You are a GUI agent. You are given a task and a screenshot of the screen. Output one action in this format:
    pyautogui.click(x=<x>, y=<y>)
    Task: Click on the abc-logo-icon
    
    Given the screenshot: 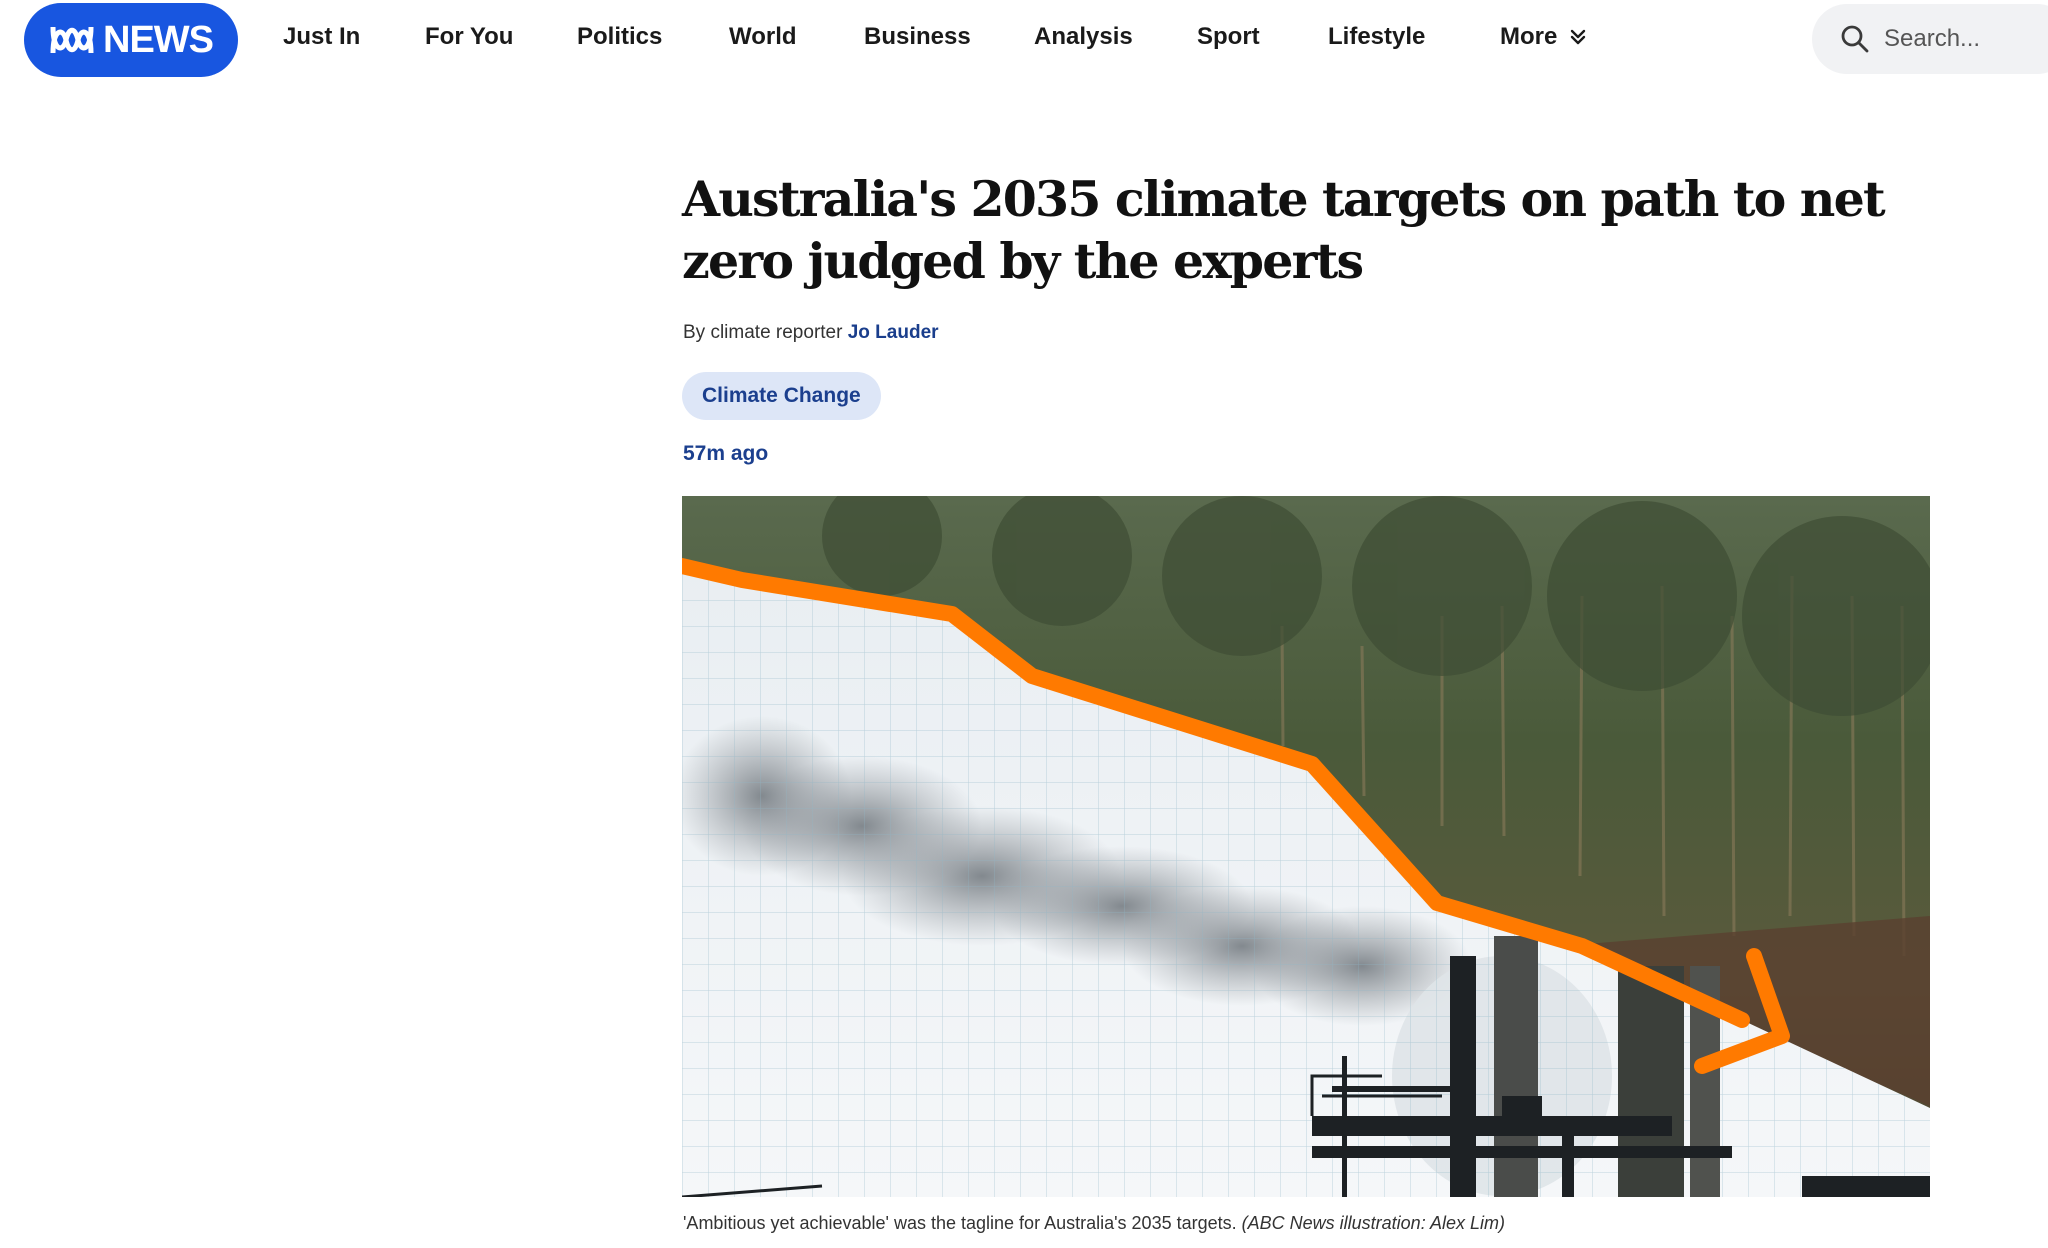 What is the action you would take?
    pyautogui.click(x=72, y=40)
    